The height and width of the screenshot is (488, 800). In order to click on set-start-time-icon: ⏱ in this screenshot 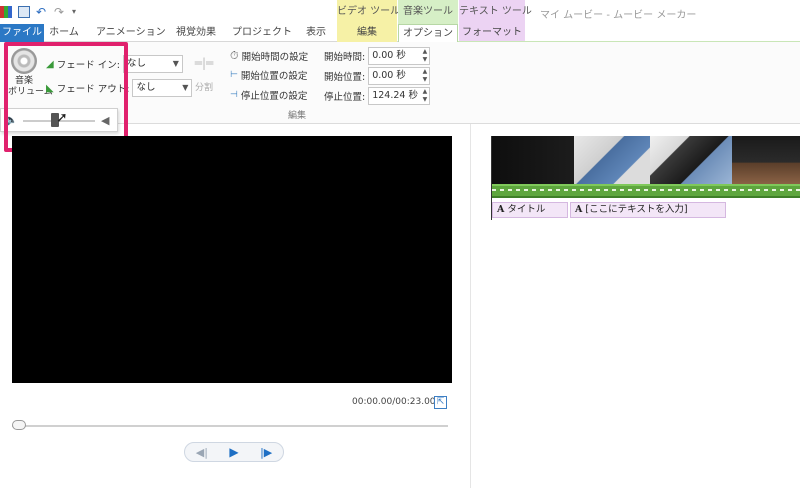, I will do `click(234, 55)`.